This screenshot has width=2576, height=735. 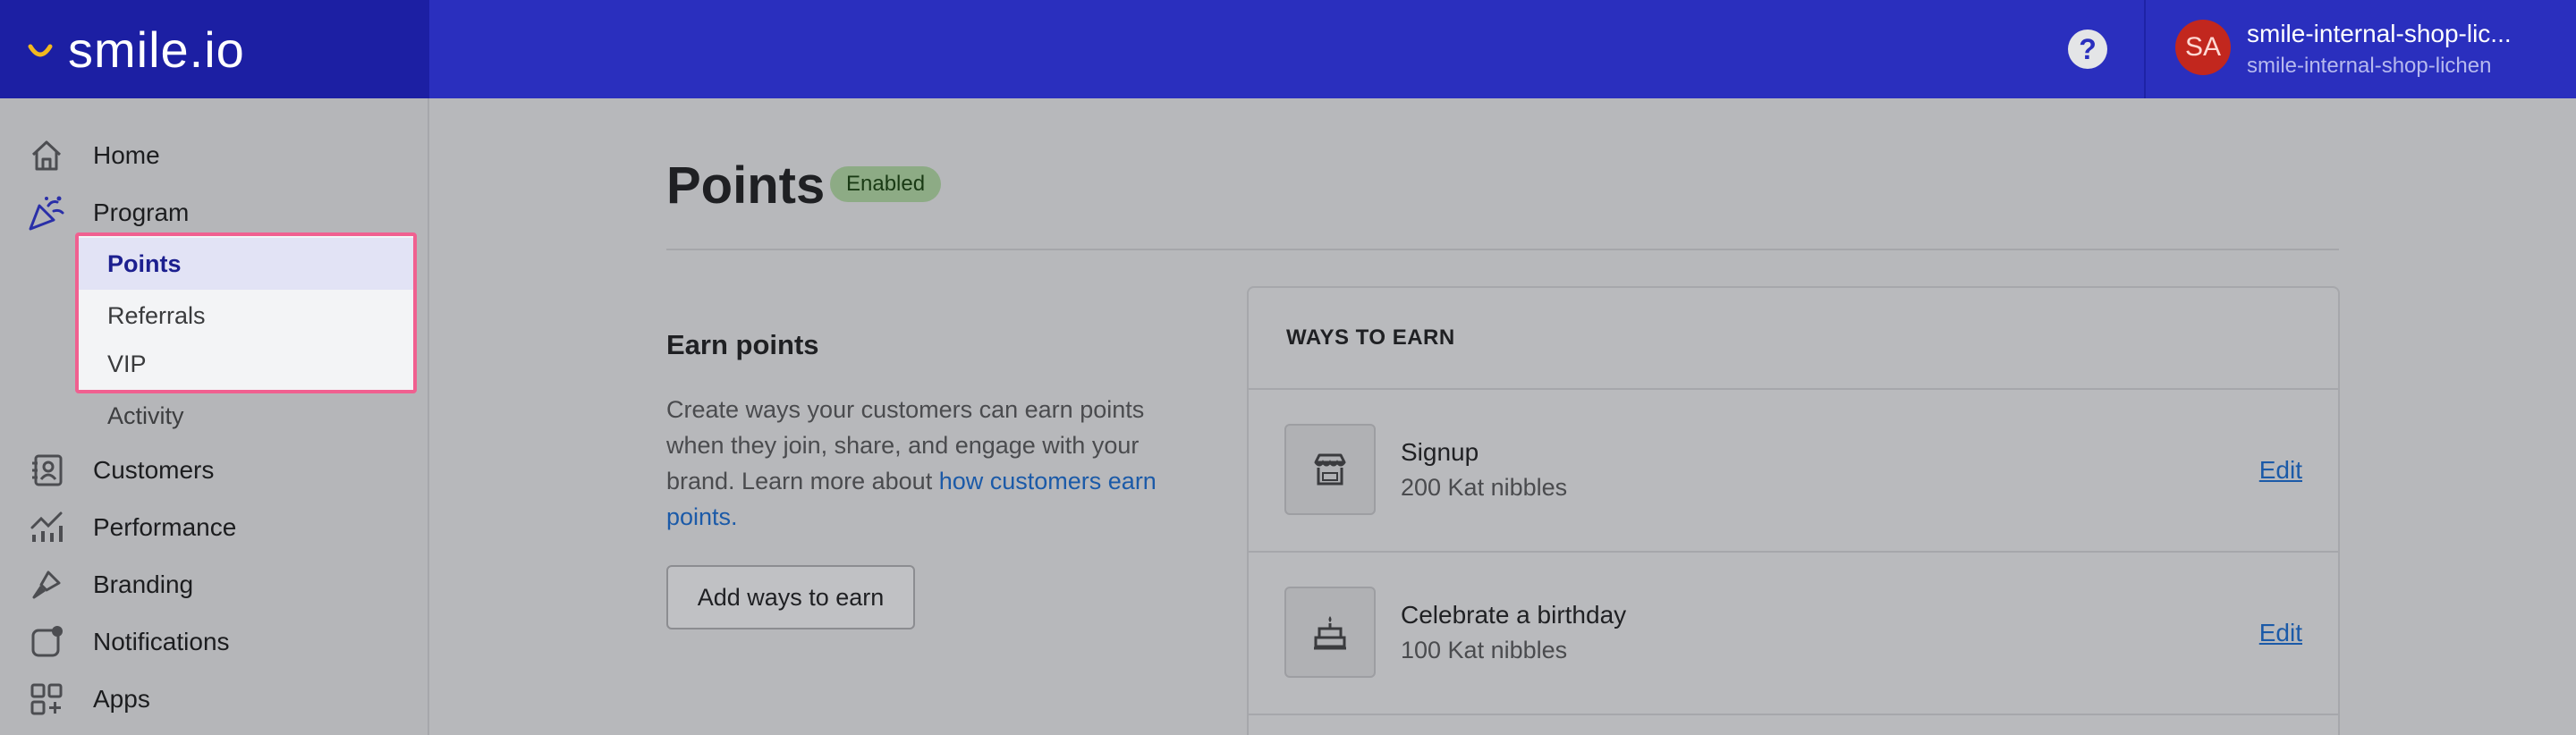 I want to click on earn-rule-reward: 200 Kat nibbles, so click(x=1484, y=488).